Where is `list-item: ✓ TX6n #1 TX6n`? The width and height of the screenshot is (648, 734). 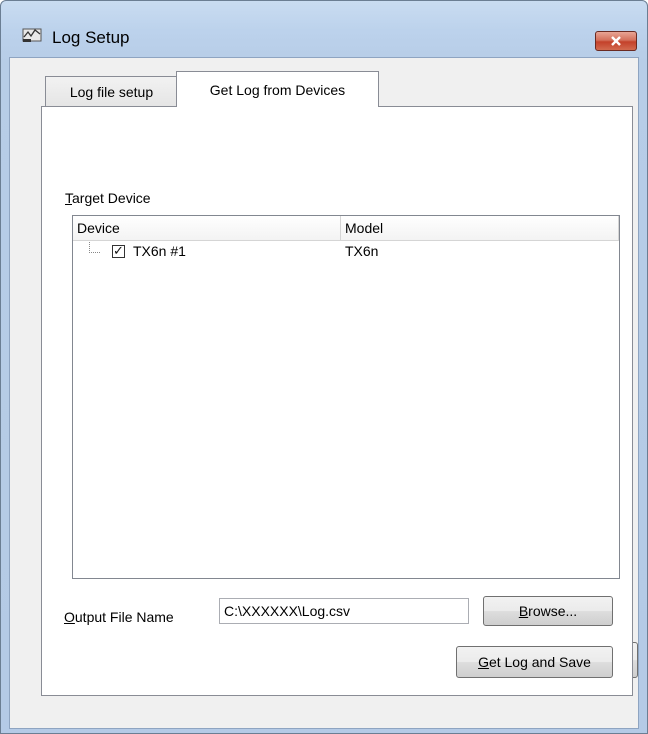 list-item: ✓ TX6n #1 TX6n is located at coordinates (346, 252).